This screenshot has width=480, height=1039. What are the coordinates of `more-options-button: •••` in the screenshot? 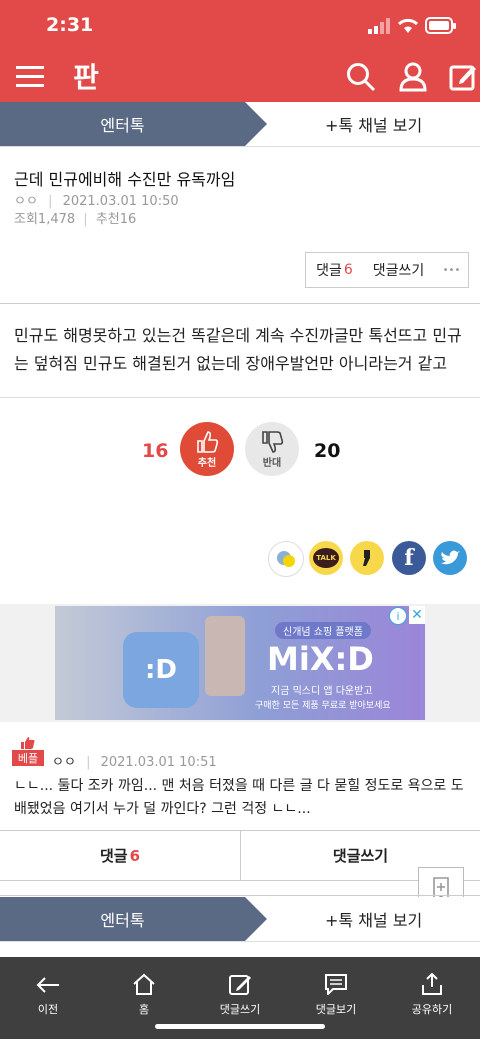 It's located at (452, 270).